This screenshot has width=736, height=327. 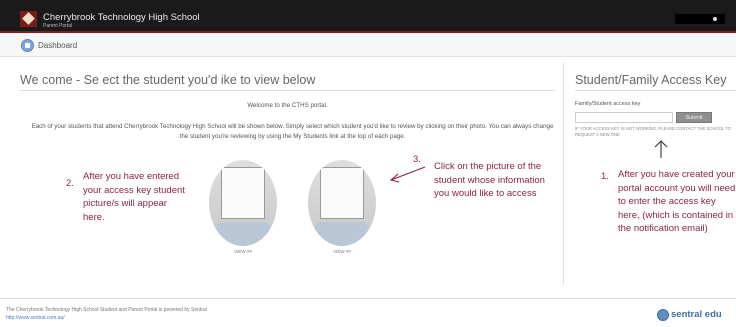 I want to click on user-menu, so click(x=700, y=19).